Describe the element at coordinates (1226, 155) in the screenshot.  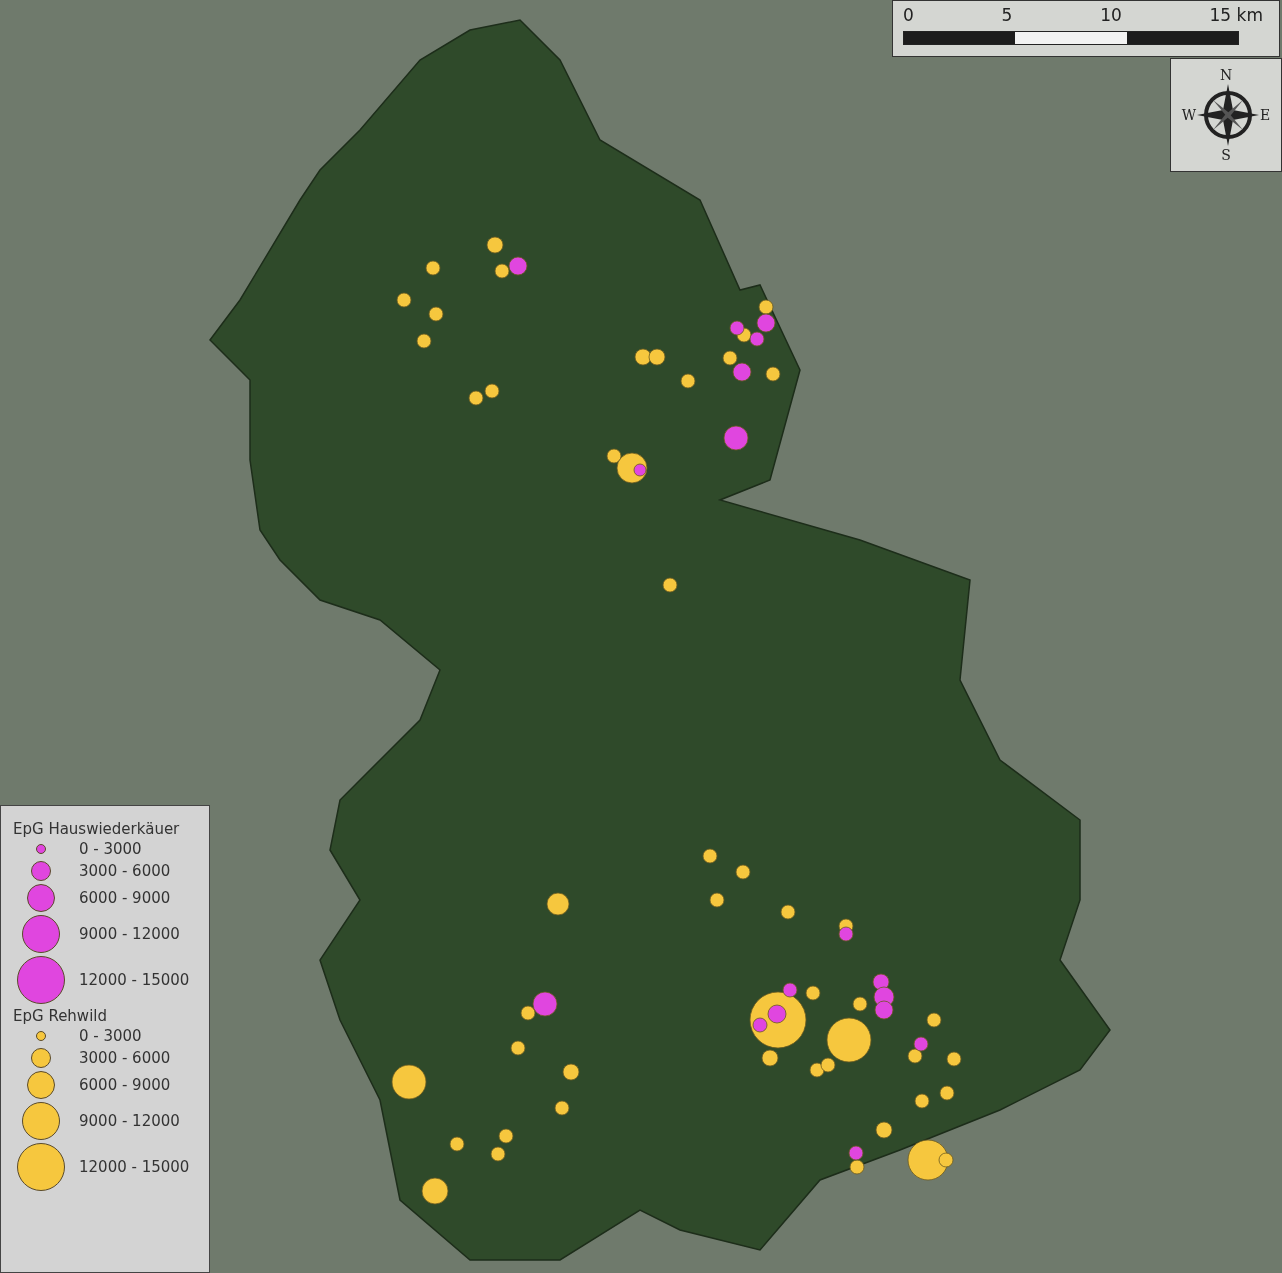
I see `compass-label: S` at that location.